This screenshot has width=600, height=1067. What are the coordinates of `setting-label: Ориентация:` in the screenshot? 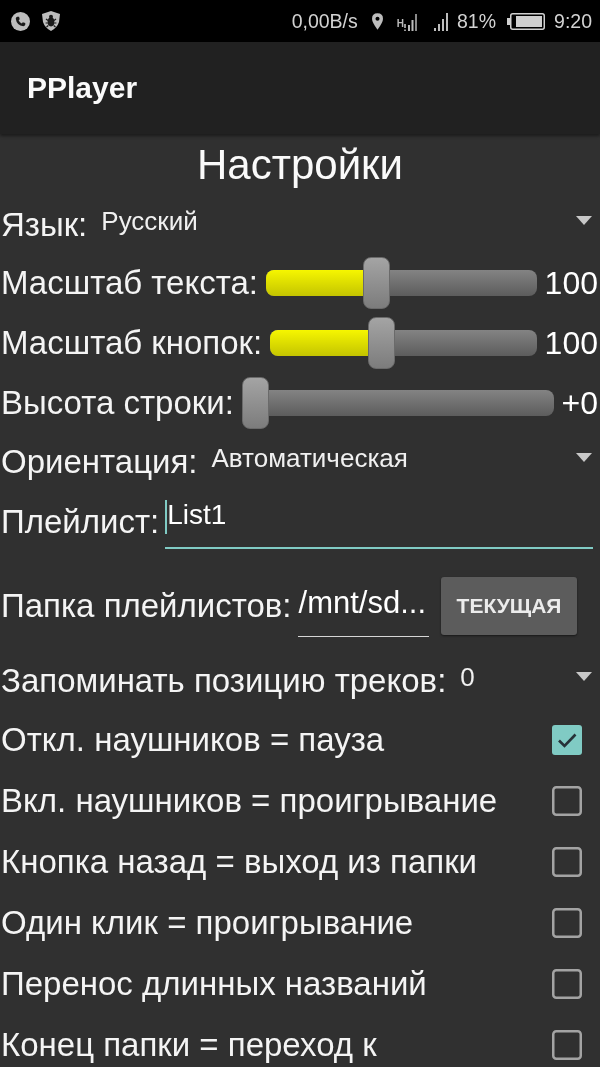 It's located at (99, 461).